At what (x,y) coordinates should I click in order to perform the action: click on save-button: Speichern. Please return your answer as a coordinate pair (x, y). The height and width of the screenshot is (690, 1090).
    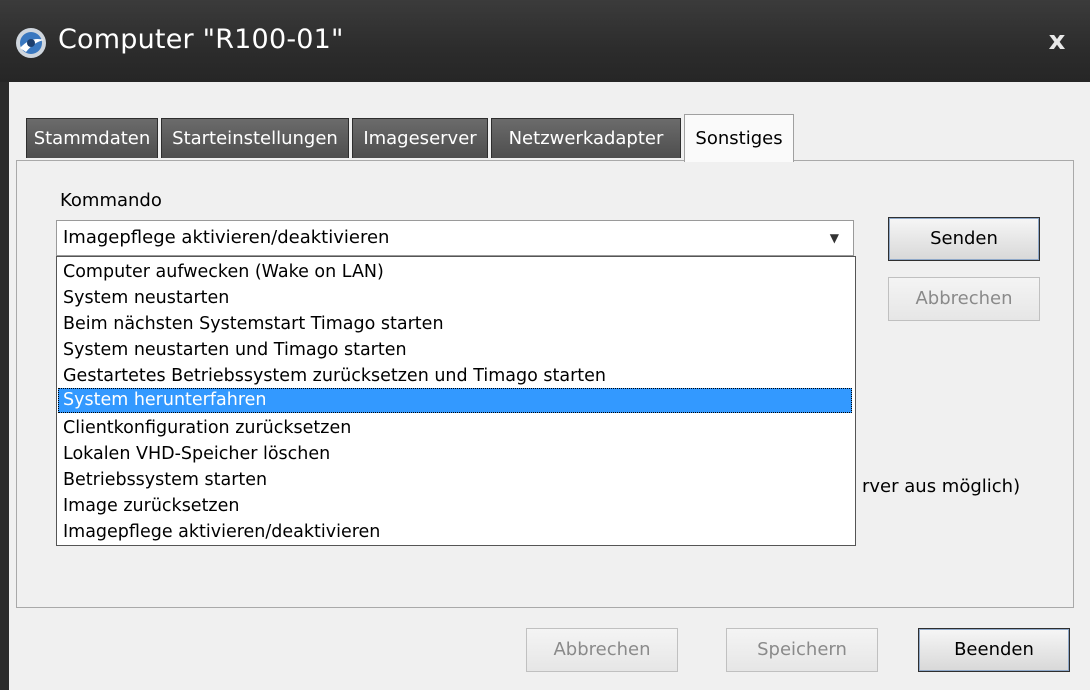
    Looking at the image, I should click on (802, 650).